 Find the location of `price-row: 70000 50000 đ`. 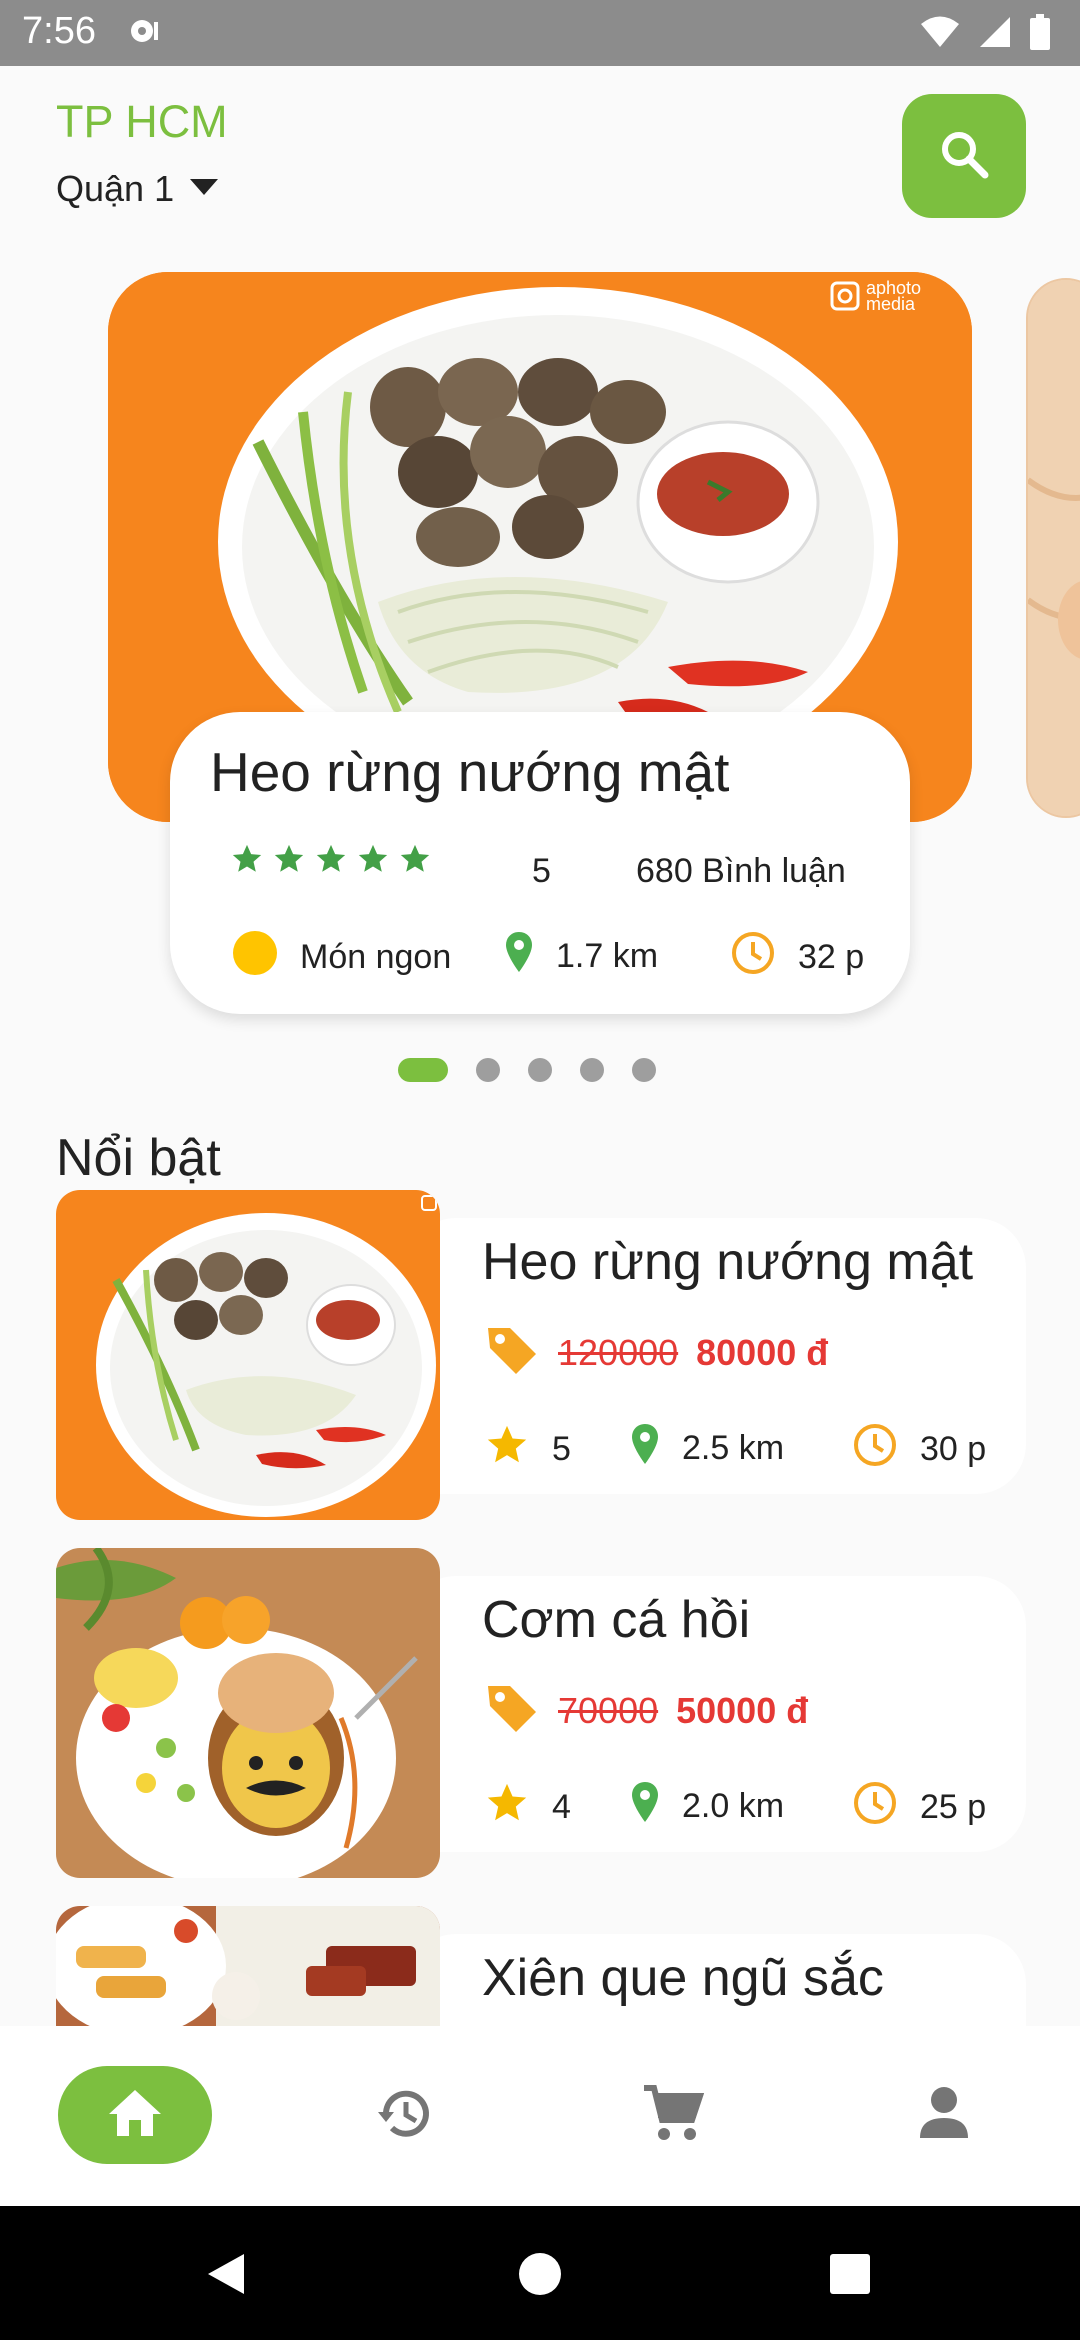

price-row: 70000 50000 đ is located at coordinates (646, 1710).